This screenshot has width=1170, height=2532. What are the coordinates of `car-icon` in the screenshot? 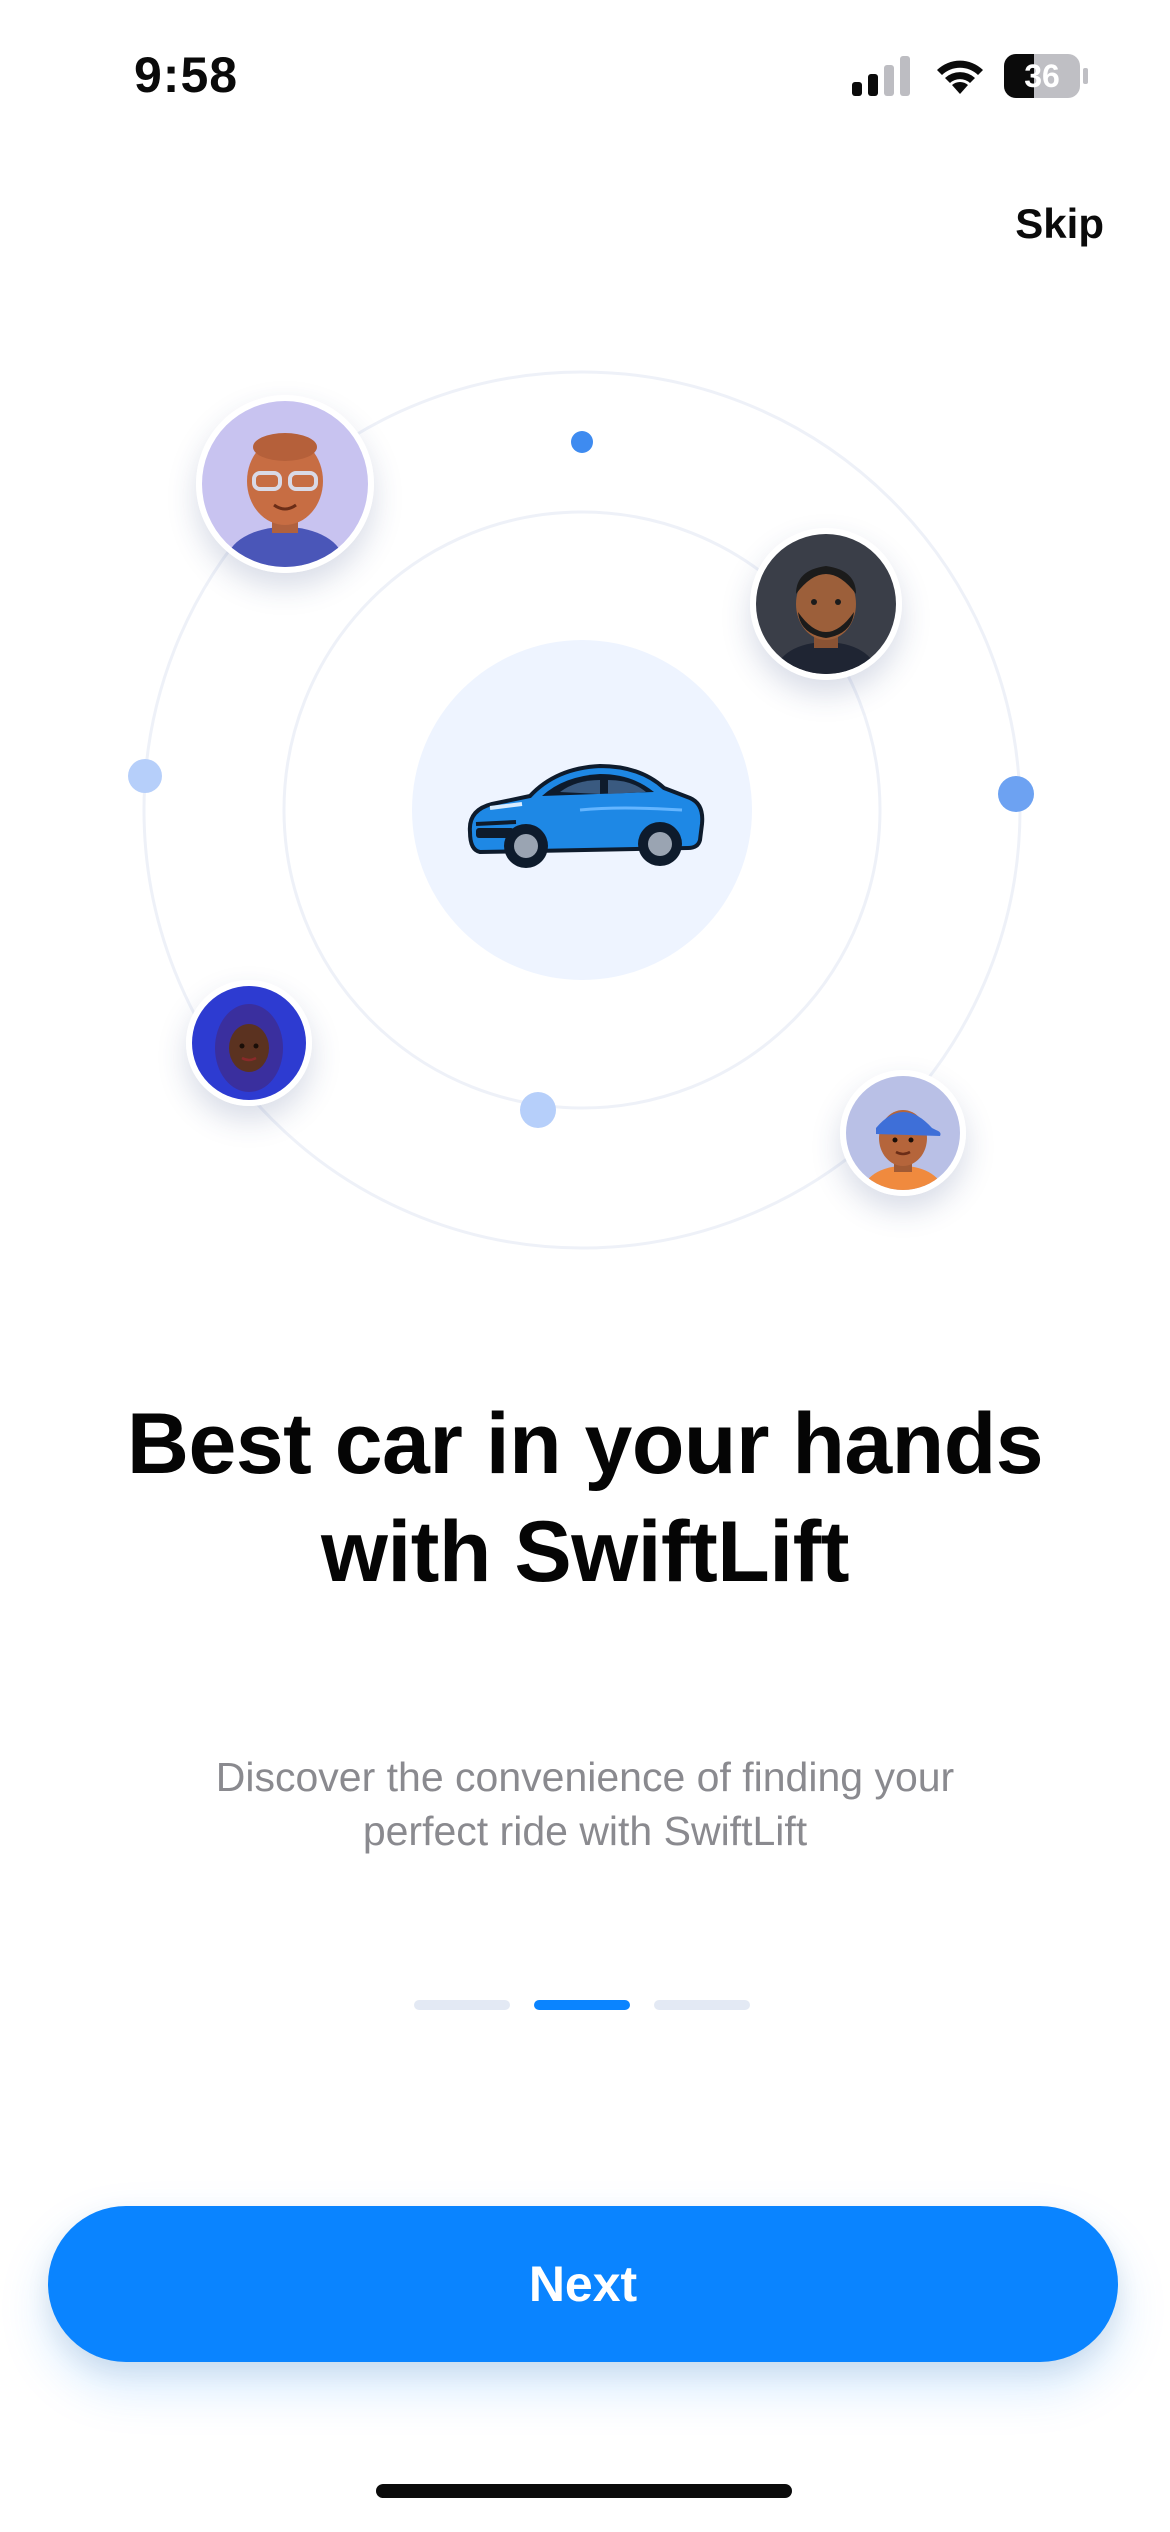 It's located at (586, 815).